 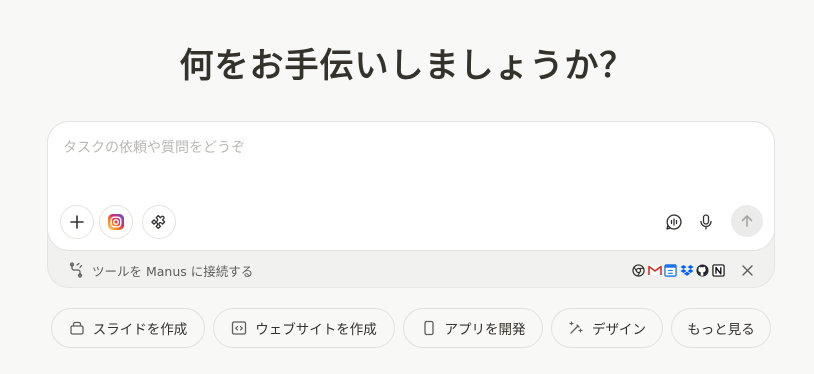 I want to click on page-title: 何をお手伝いしましょうか？, so click(x=407, y=66).